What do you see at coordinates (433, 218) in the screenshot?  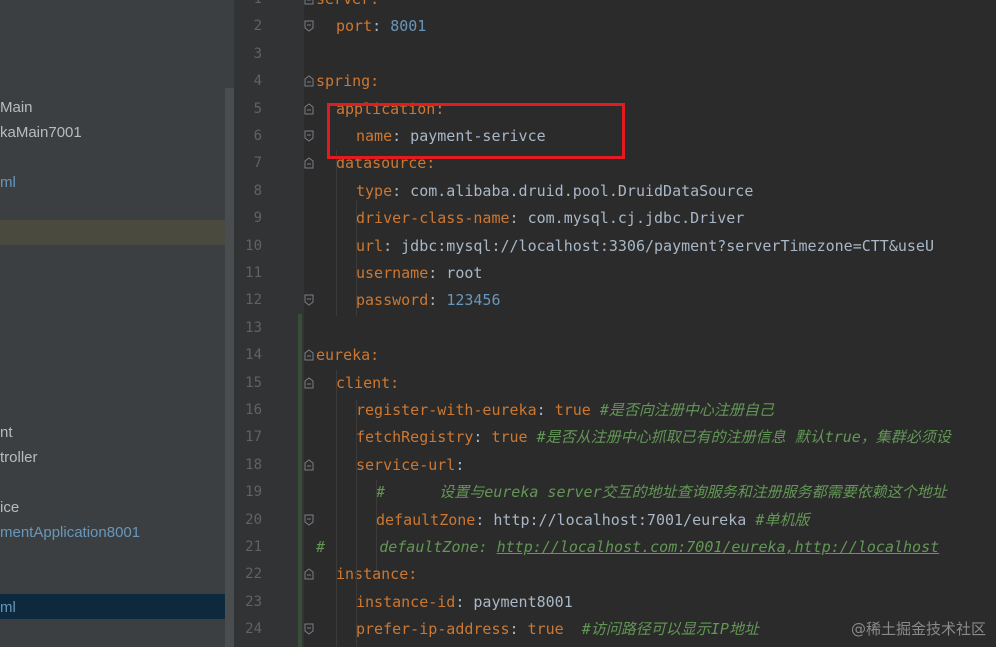 I see `code-token: driver-class-name` at bounding box center [433, 218].